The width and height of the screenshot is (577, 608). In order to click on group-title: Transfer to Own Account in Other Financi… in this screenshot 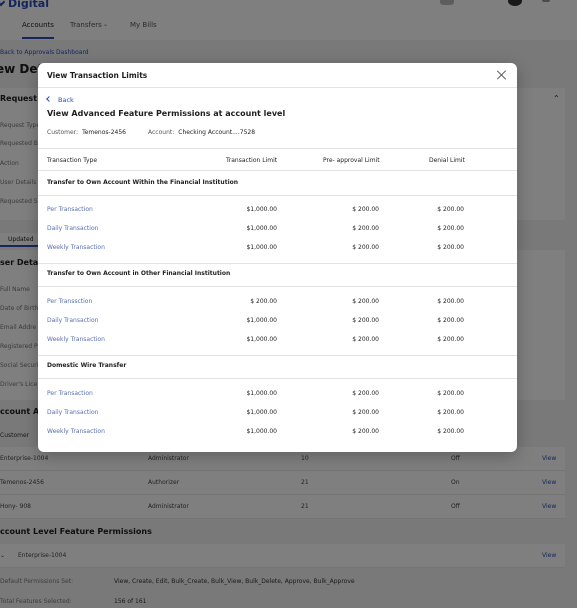, I will do `click(139, 273)`.